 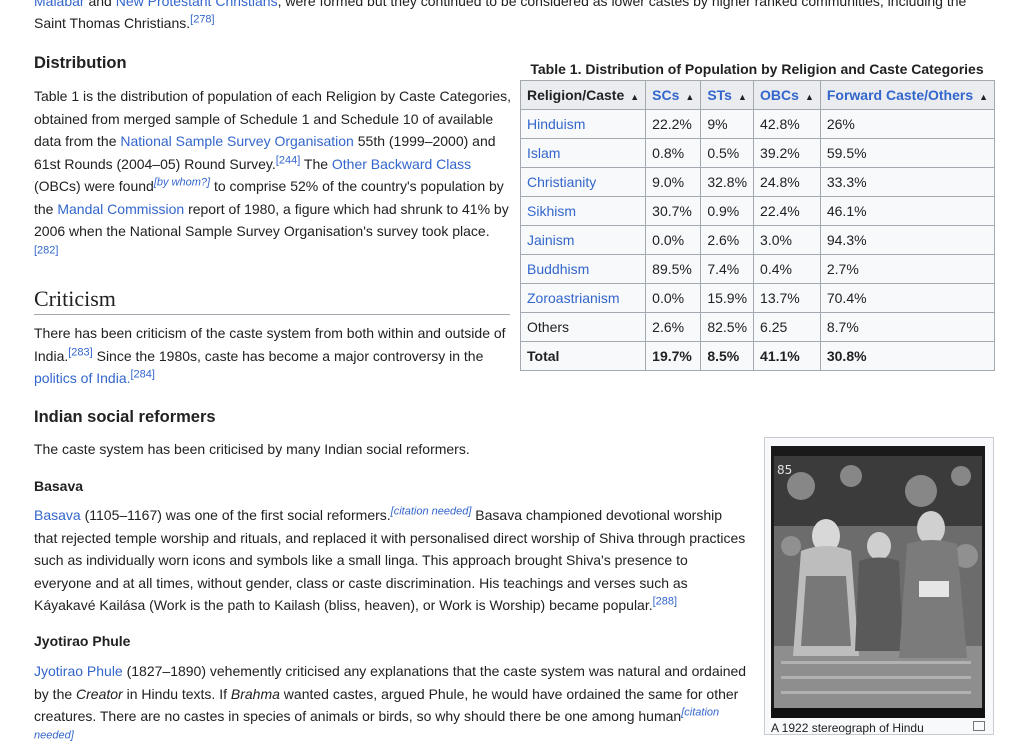 I want to click on ref-282: [282], so click(x=46, y=250).